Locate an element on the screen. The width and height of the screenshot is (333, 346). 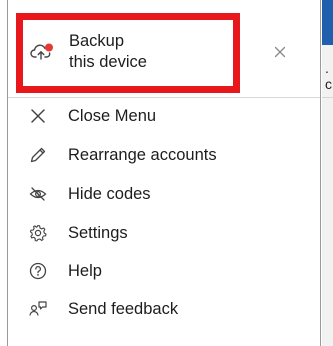
menu-item-close-menu: Close Menu is located at coordinates (164, 116).